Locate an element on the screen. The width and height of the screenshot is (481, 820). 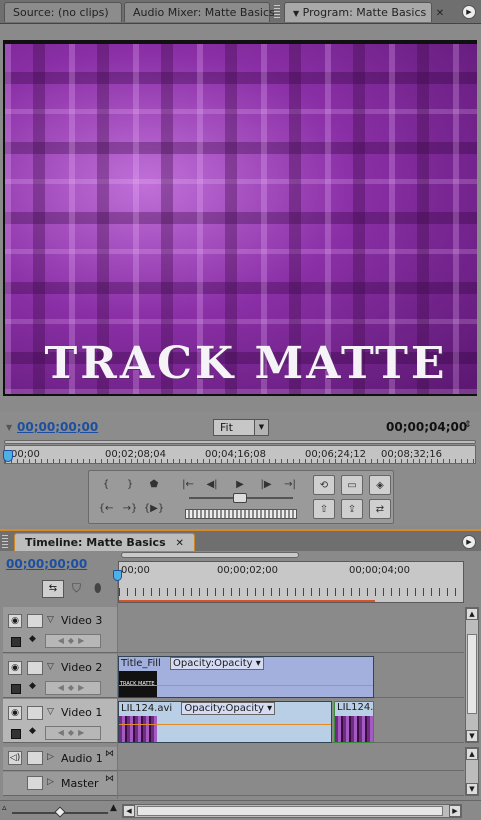
scroll-left-icon: ◀ is located at coordinates (129, 811).